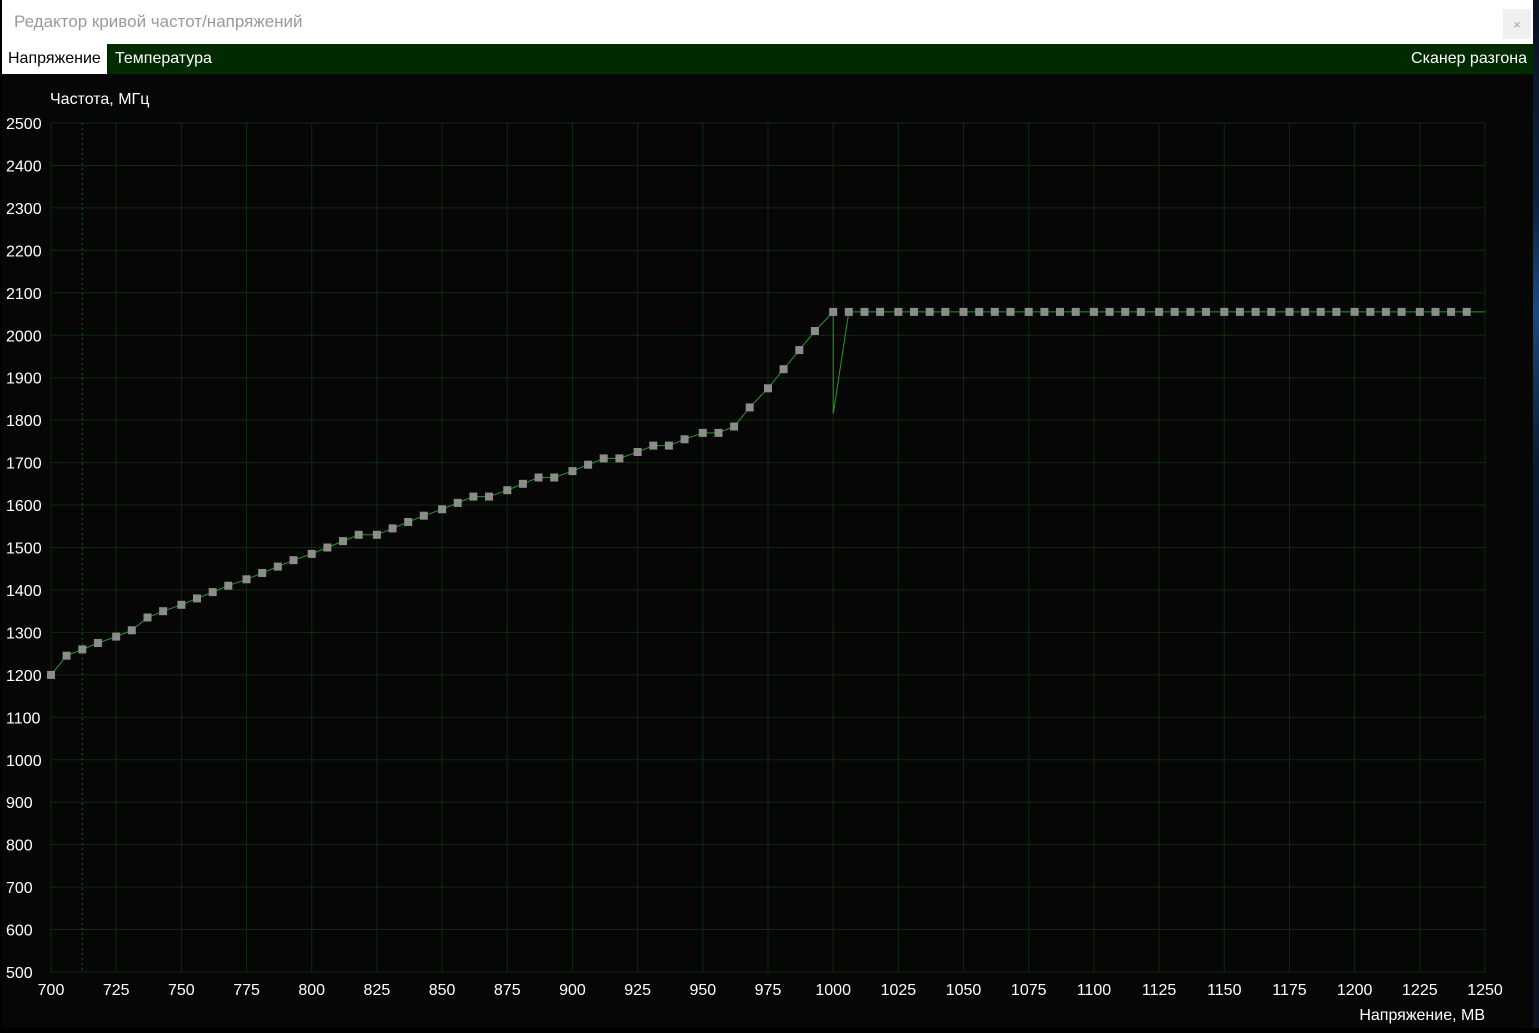 Image resolution: width=1539 pixels, height=1033 pixels. Describe the element at coordinates (54, 59) in the screenshot. I see `tab-voltage: Напряжение` at that location.